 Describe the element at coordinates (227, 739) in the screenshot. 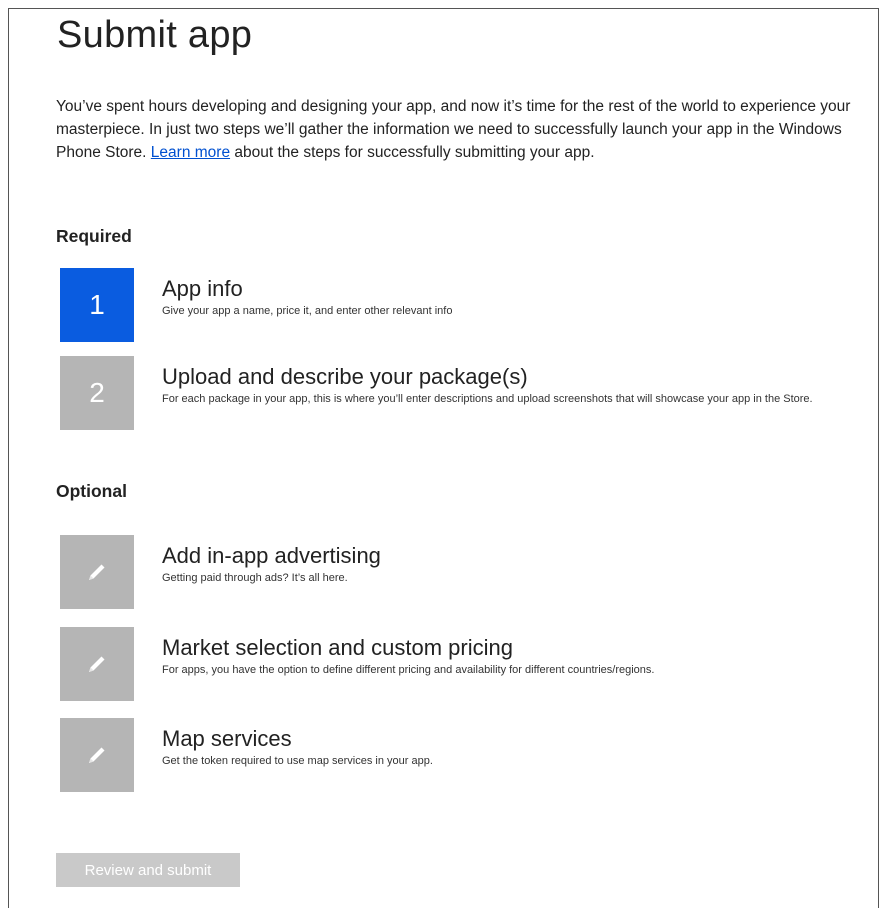

I see `step-title: Map services` at that location.